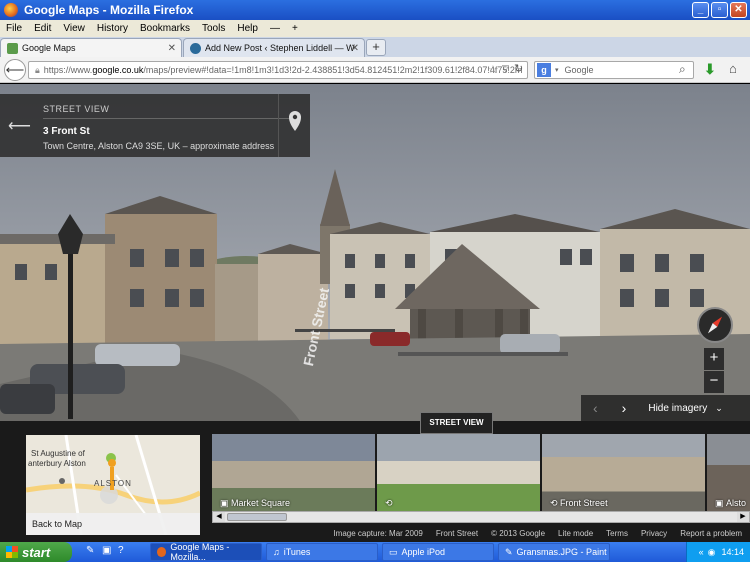 The width and height of the screenshot is (750, 562). I want to click on firefox-task-icon, so click(162, 552).